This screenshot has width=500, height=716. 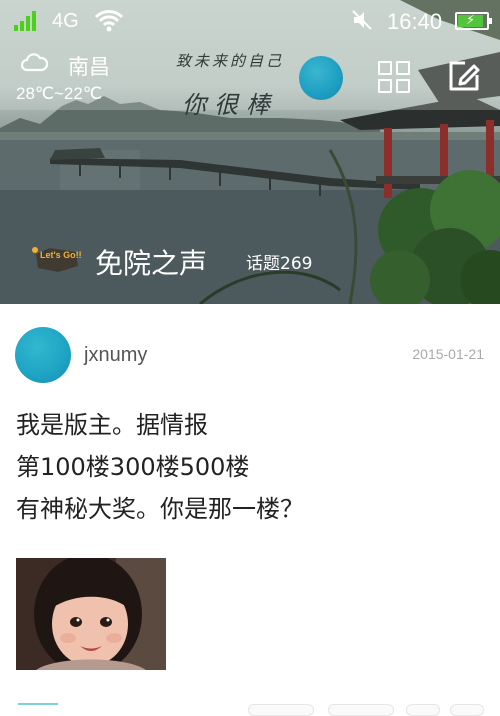 I want to click on wifi-icon, so click(x=109, y=21).